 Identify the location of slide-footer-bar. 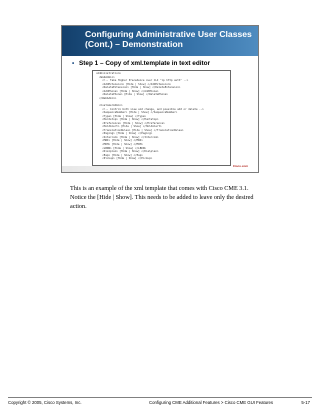
(160, 169).